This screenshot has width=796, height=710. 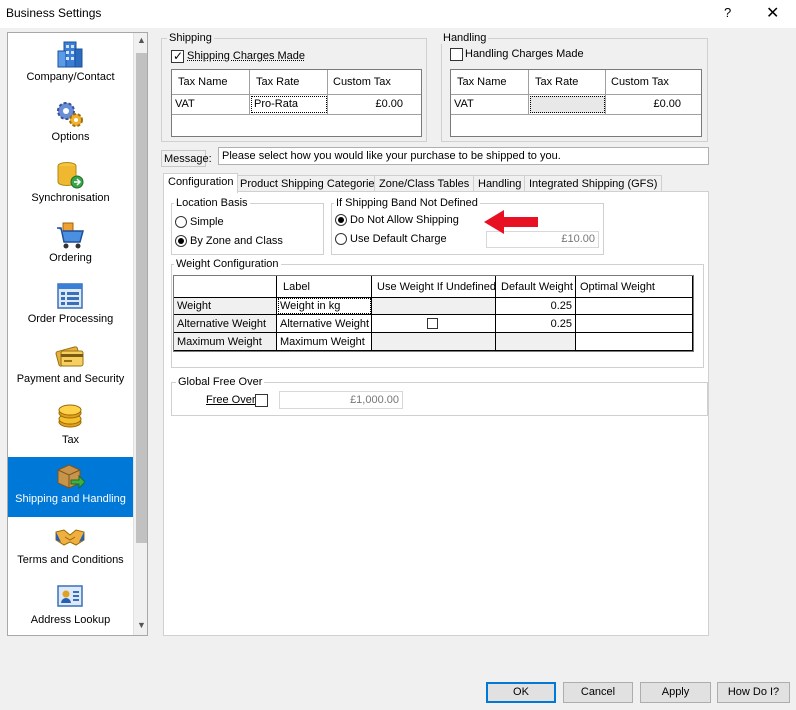 I want to click on handshake-icon, so click(x=70, y=537).